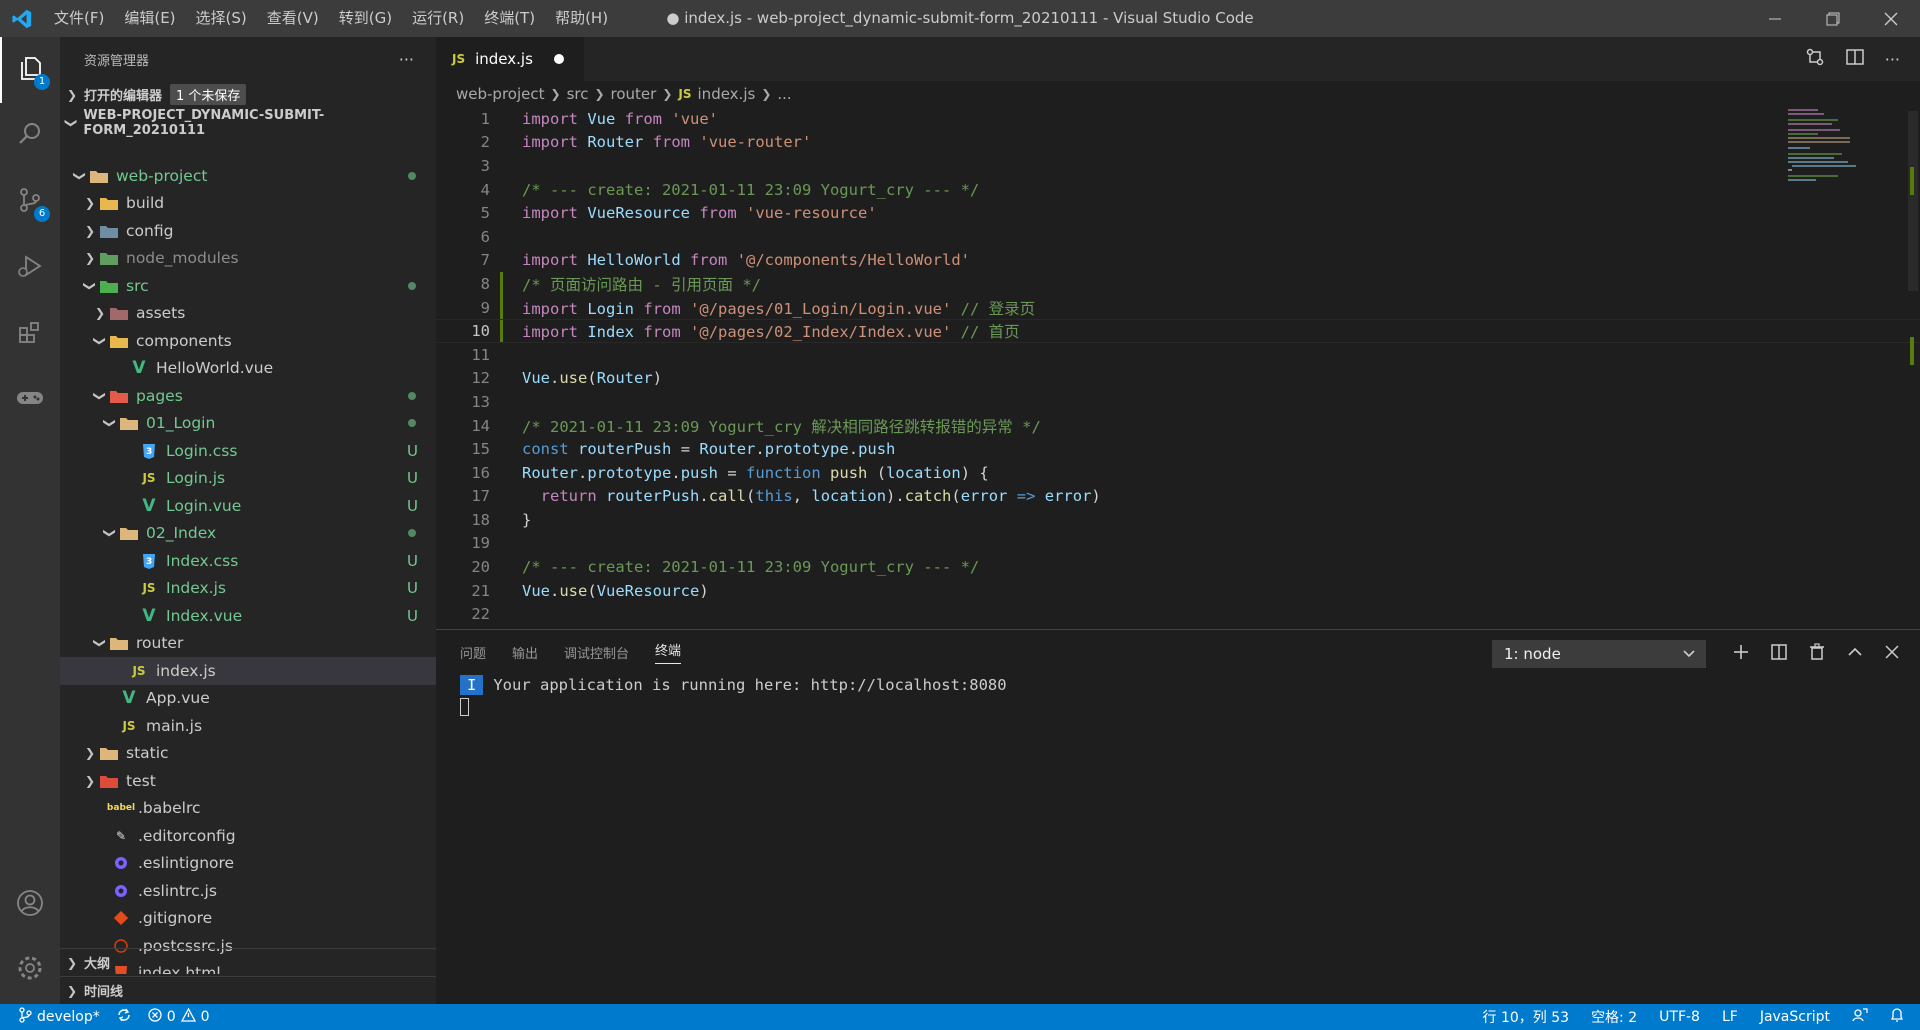 The height and width of the screenshot is (1030, 1920). I want to click on new-terminal-button, so click(1741, 654).